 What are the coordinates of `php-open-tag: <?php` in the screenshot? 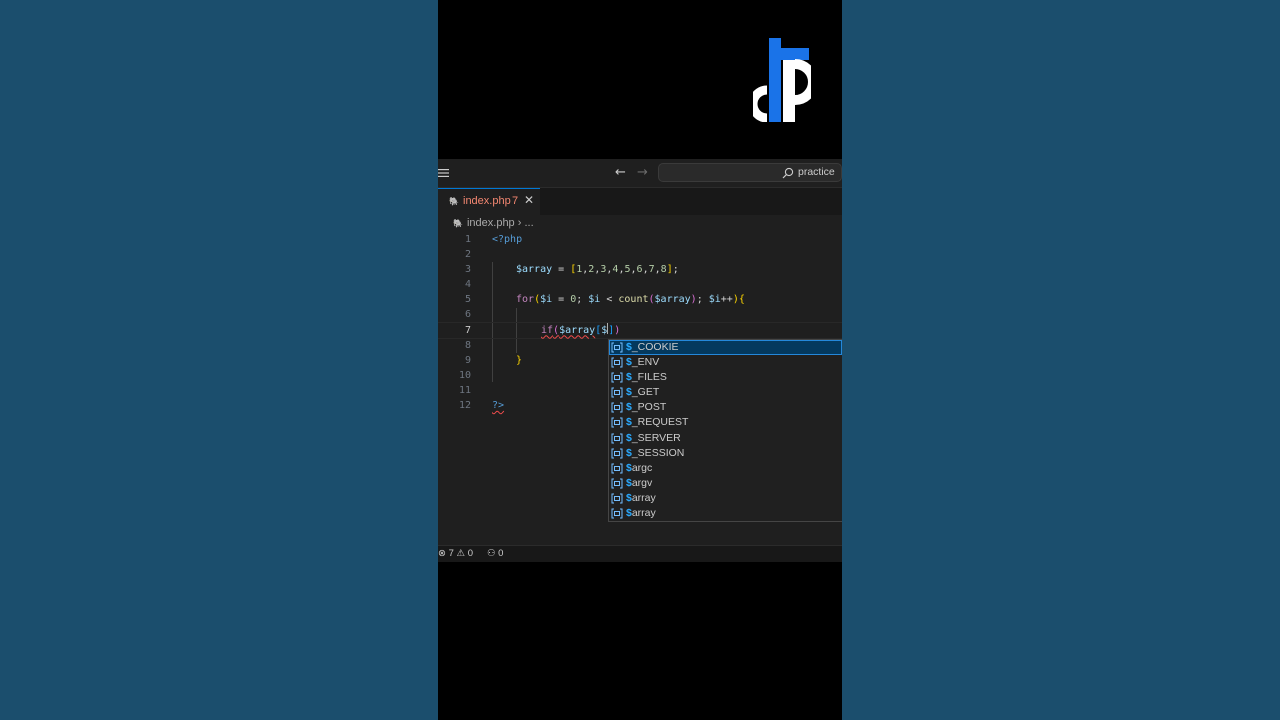 It's located at (507, 239).